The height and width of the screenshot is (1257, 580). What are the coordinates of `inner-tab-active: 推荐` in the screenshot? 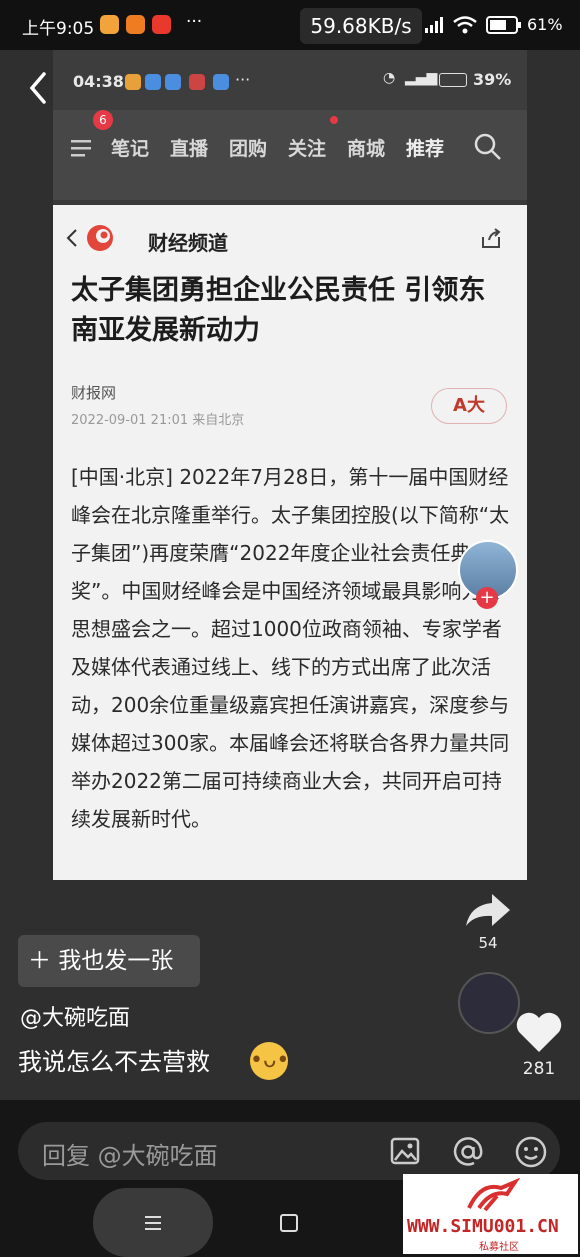 It's located at (425, 149).